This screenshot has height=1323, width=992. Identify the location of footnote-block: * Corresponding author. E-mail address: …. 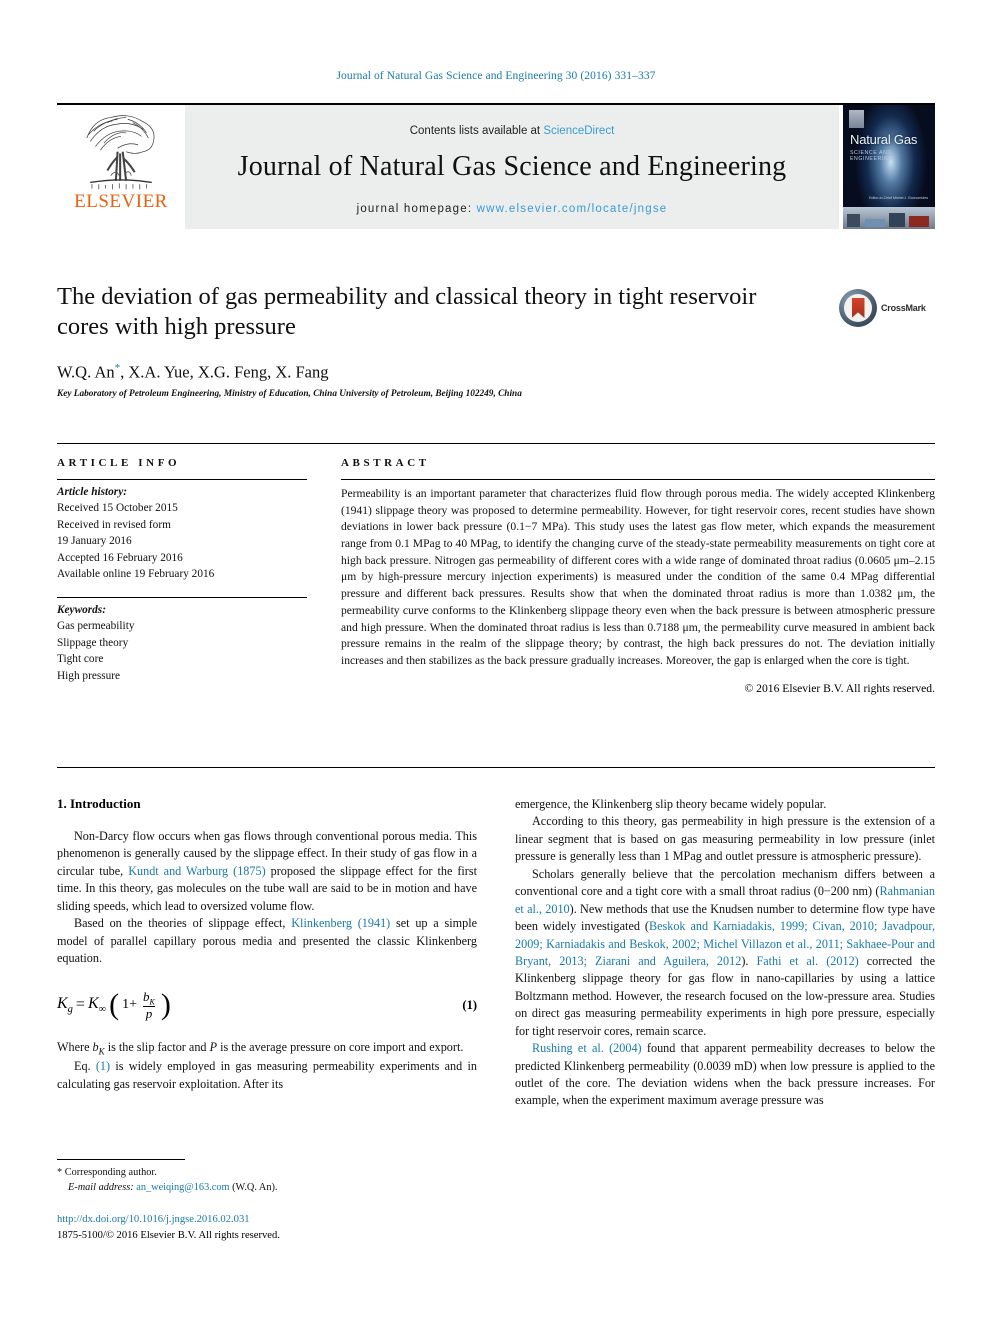
(267, 1177).